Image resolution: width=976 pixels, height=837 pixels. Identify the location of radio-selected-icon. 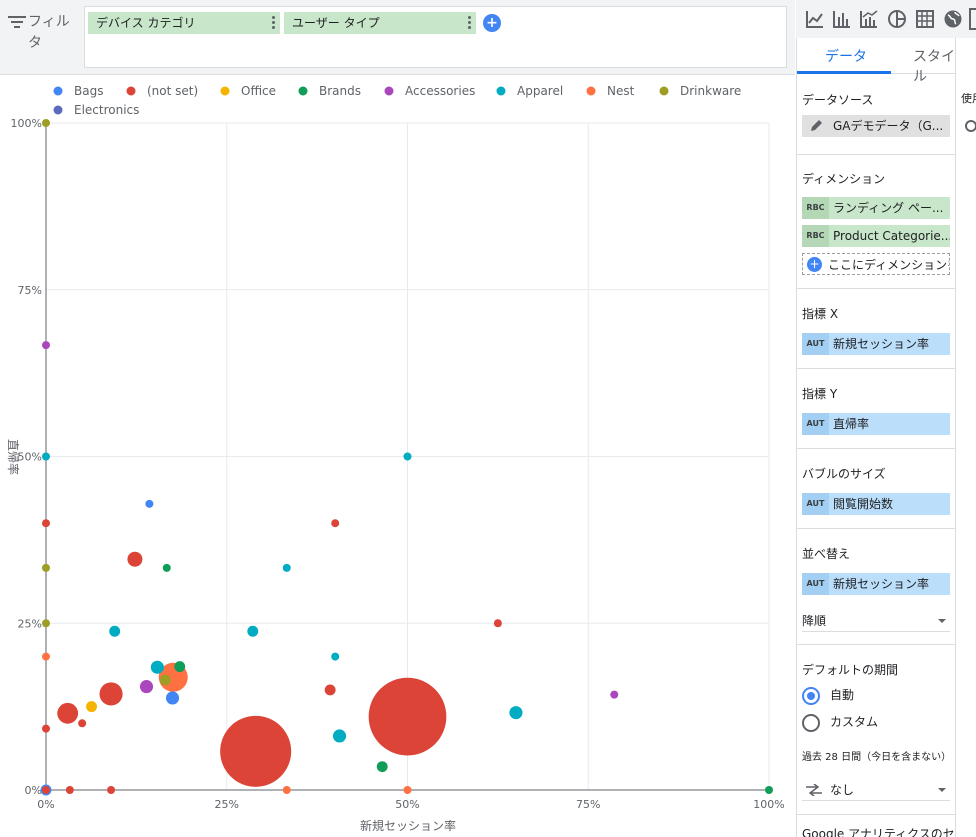
(811, 695).